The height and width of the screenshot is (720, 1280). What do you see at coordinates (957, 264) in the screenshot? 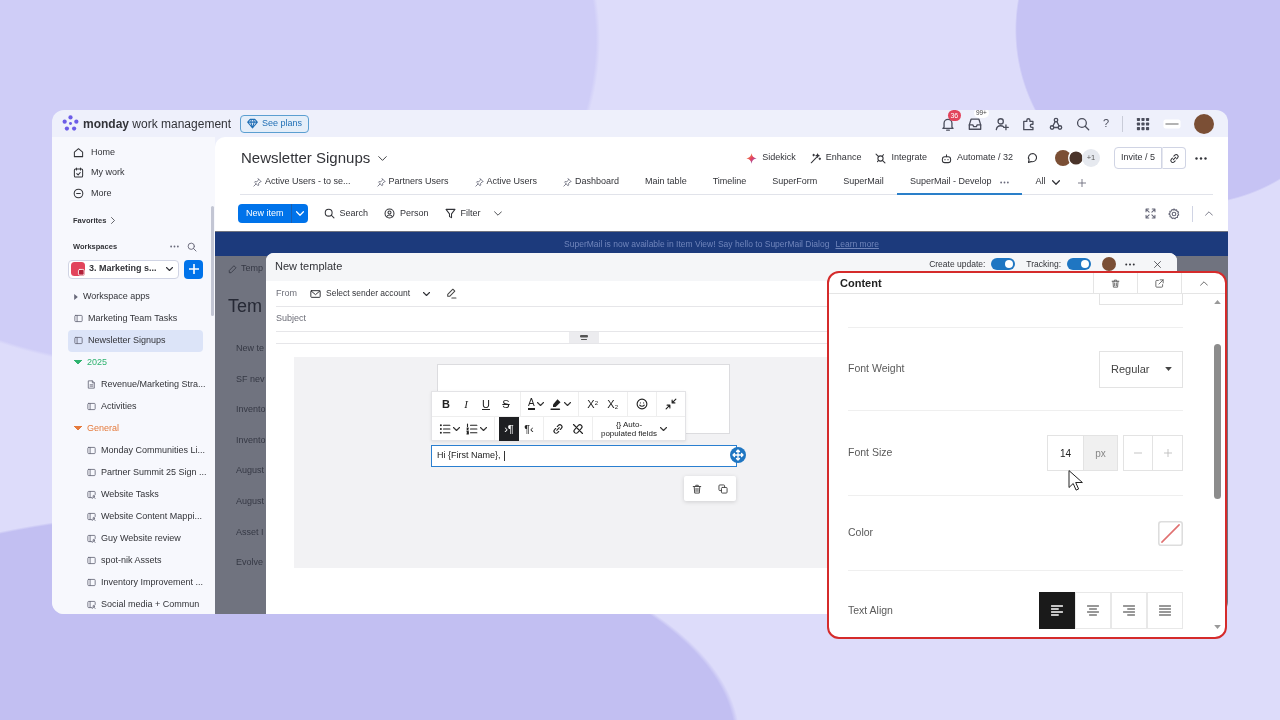
I see `toggle-label: Create update:` at bounding box center [957, 264].